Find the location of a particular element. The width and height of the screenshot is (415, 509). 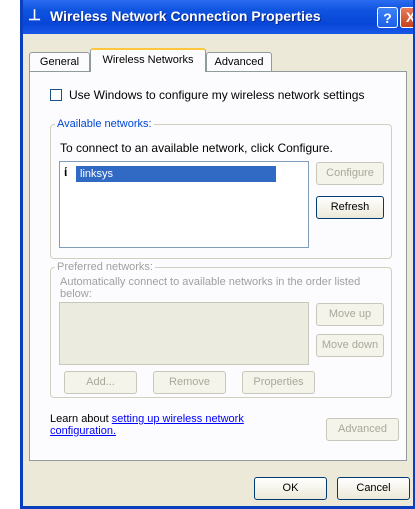

network-connection-icon: ⊥ is located at coordinates (35, 15).